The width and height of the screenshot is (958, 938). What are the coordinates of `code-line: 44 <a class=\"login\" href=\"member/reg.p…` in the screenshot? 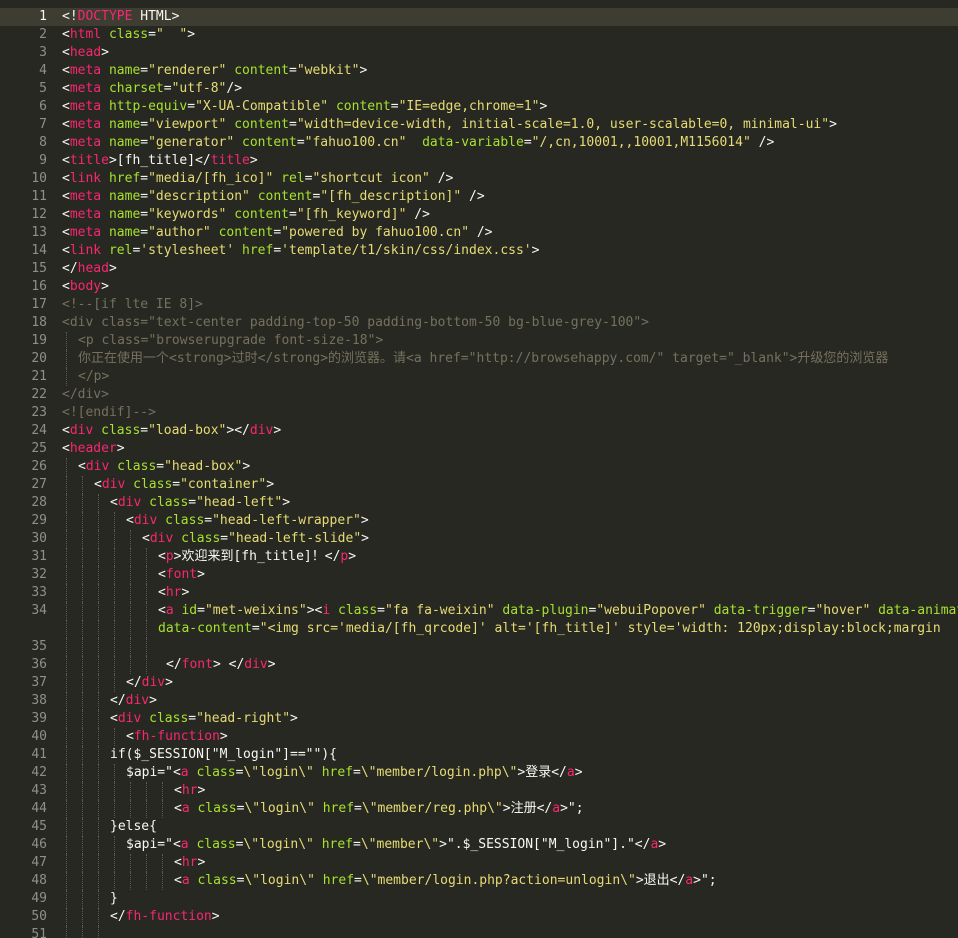 It's located at (479, 809).